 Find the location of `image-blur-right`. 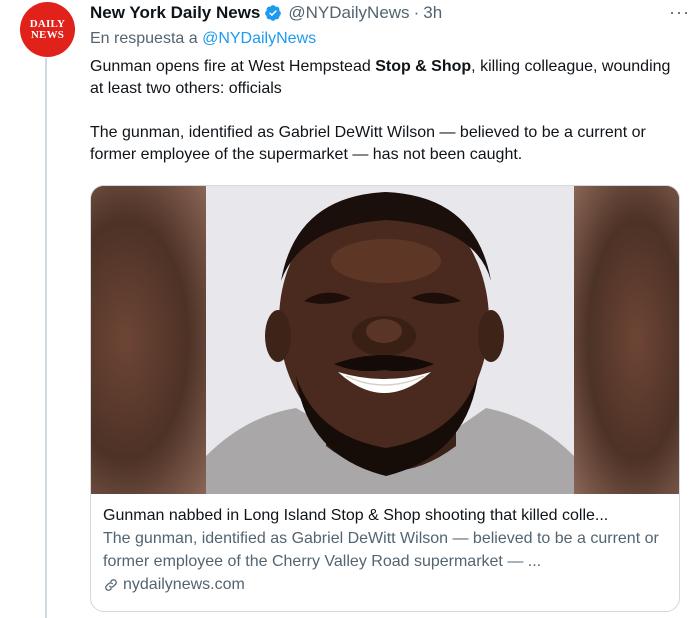

image-blur-right is located at coordinates (626, 340).